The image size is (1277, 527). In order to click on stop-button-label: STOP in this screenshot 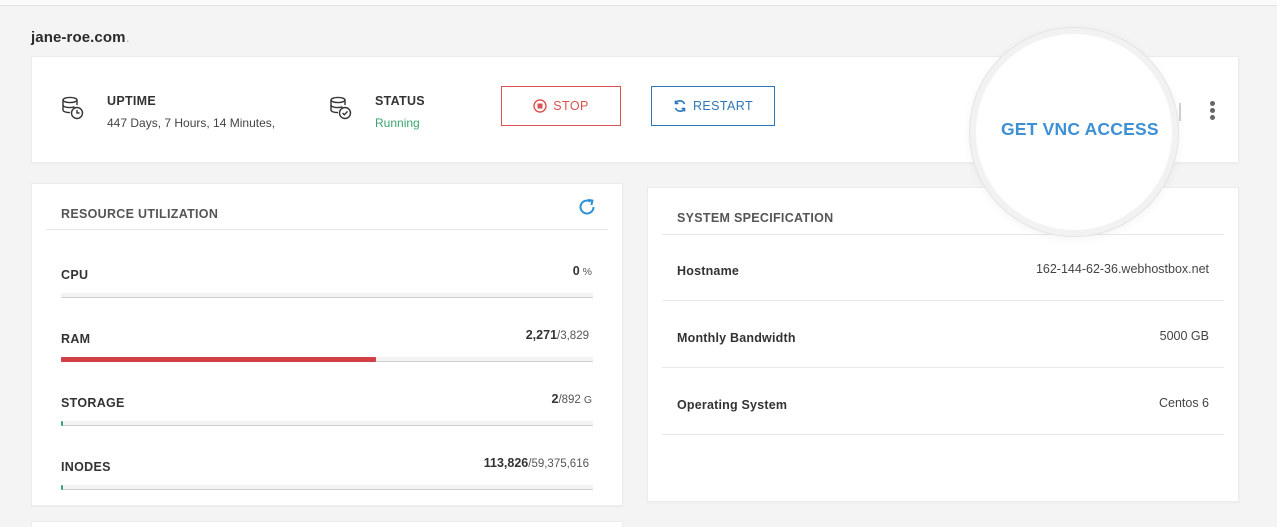, I will do `click(571, 106)`.